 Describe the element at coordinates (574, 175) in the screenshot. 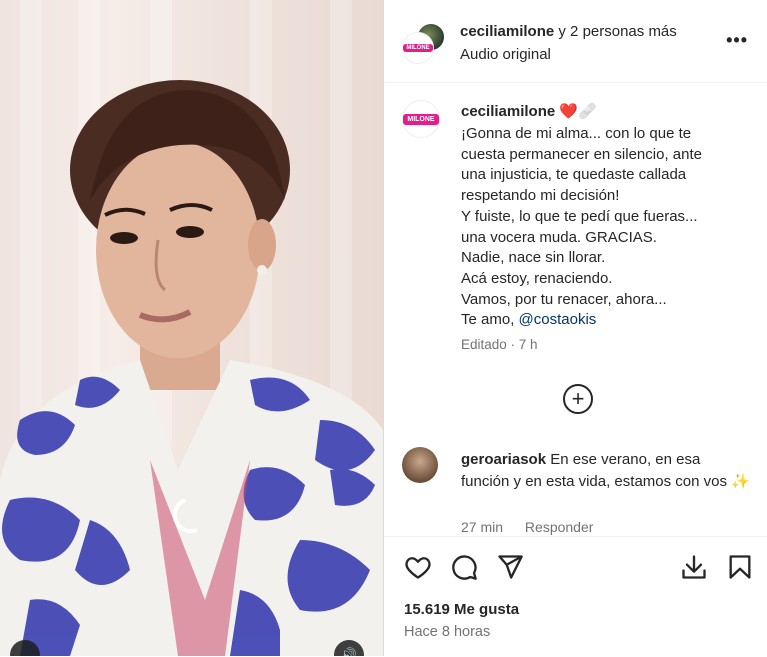

I see `caption-line: una injusticia, te quedaste callada` at that location.